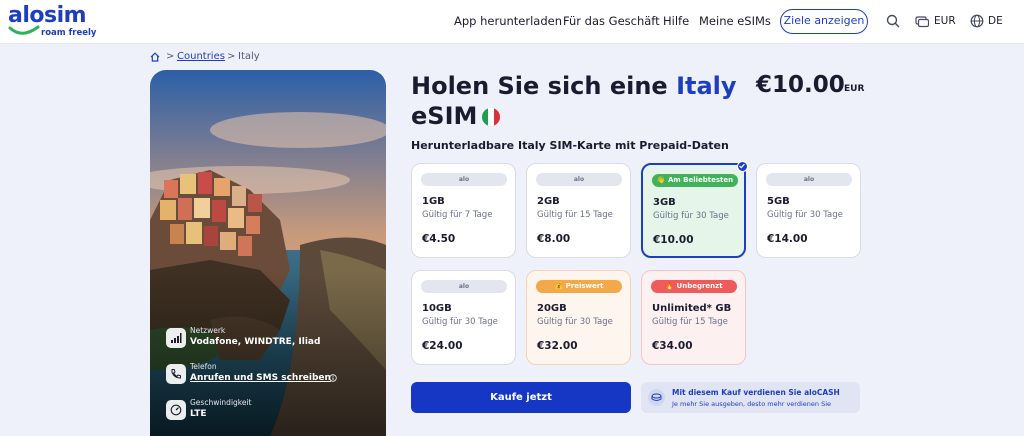 Image resolution: width=1024 pixels, height=436 pixels. Describe the element at coordinates (694, 286) in the screenshot. I see `unlimited-badge: 🔥 Unbegrenzt` at that location.